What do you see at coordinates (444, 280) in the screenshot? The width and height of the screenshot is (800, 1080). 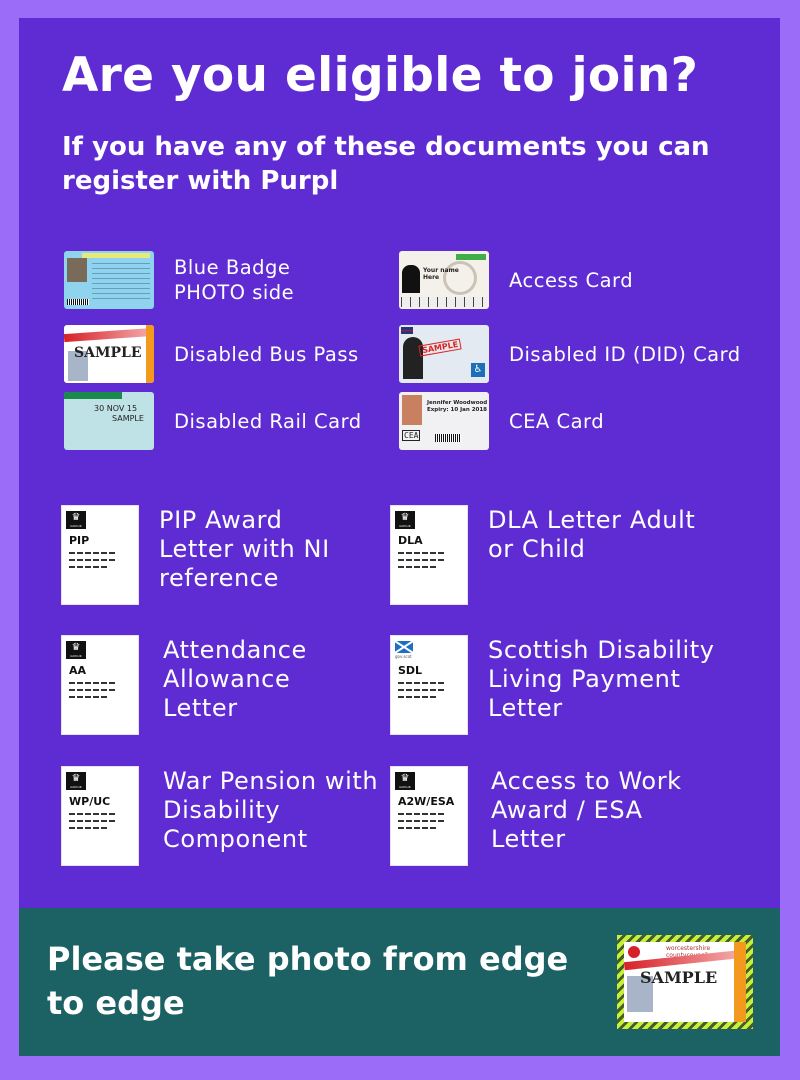 I see `access-card-icon: Your name Here` at bounding box center [444, 280].